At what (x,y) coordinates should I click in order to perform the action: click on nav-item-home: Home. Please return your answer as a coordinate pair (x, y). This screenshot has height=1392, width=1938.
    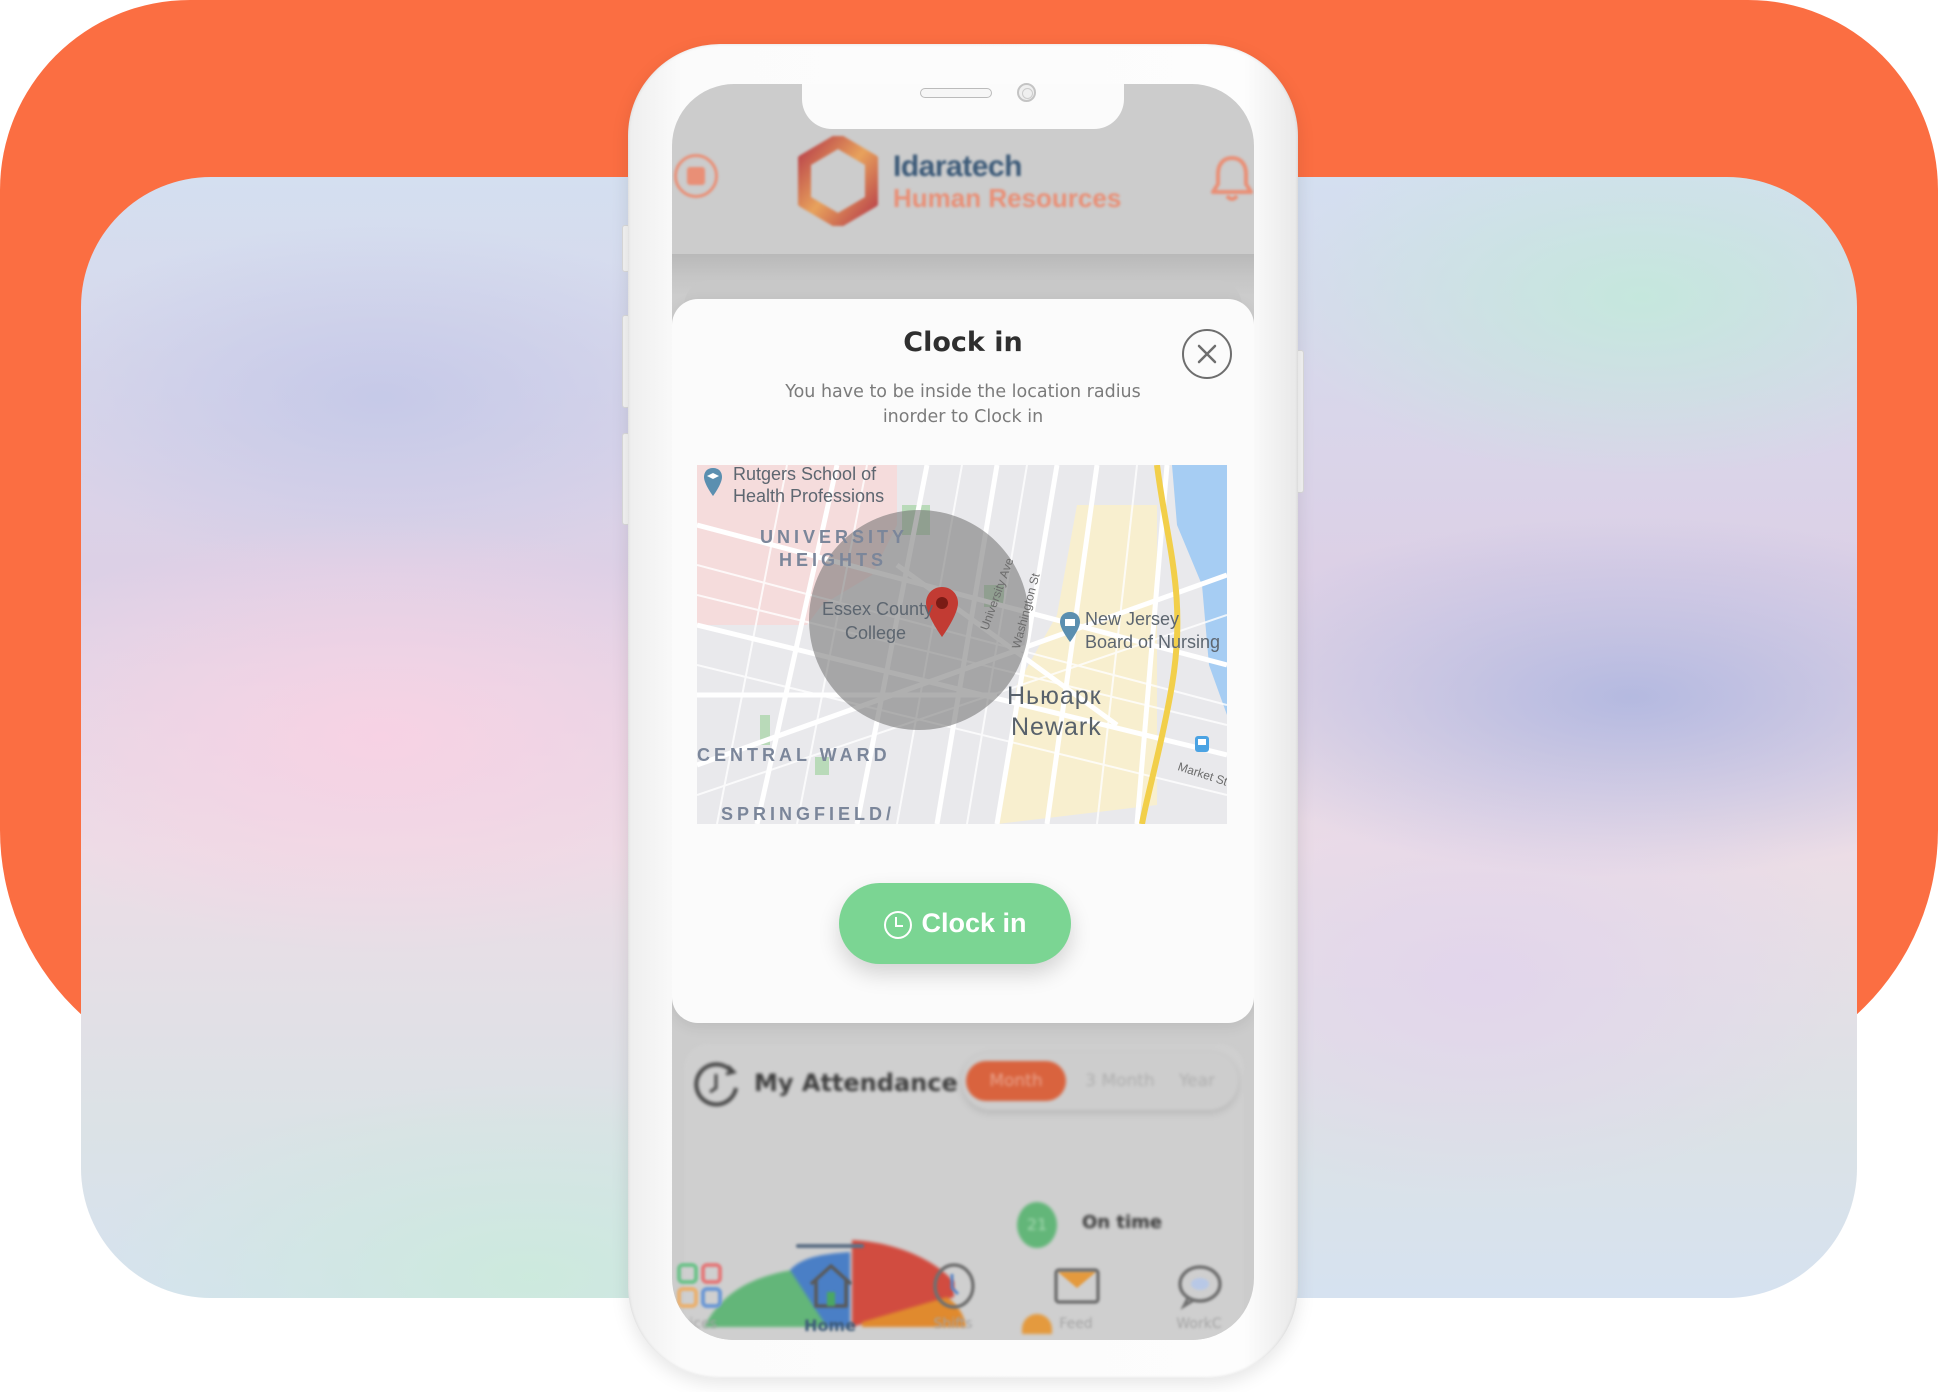
    Looking at the image, I should click on (830, 1297).